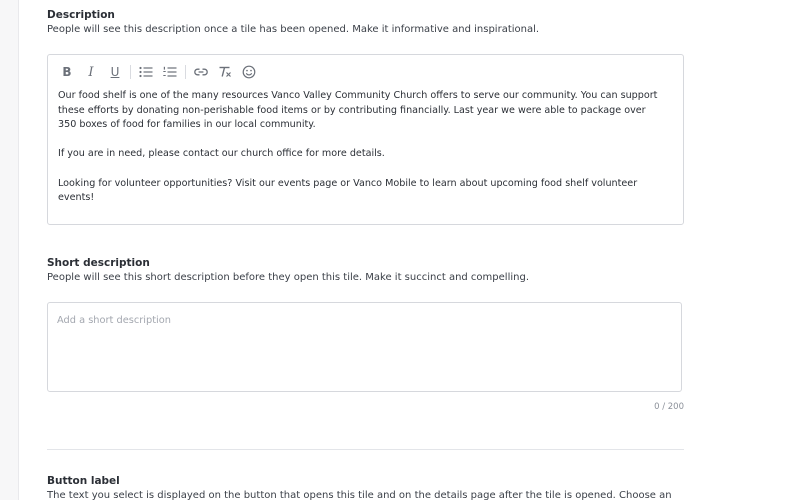 Image resolution: width=800 pixels, height=501 pixels. Describe the element at coordinates (249, 72) in the screenshot. I see `emoji-icon` at that location.